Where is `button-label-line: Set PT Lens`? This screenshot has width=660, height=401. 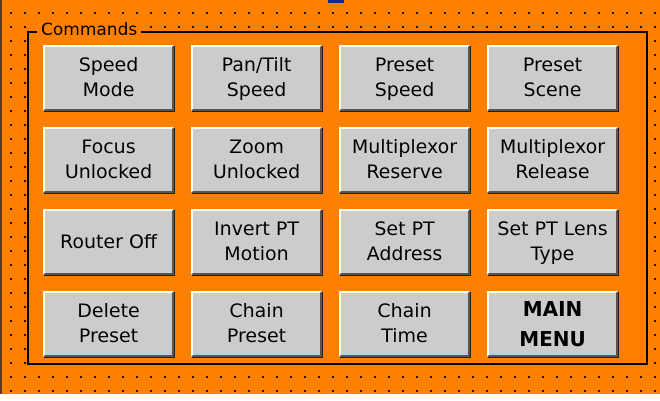 button-label-line: Set PT Lens is located at coordinates (552, 229).